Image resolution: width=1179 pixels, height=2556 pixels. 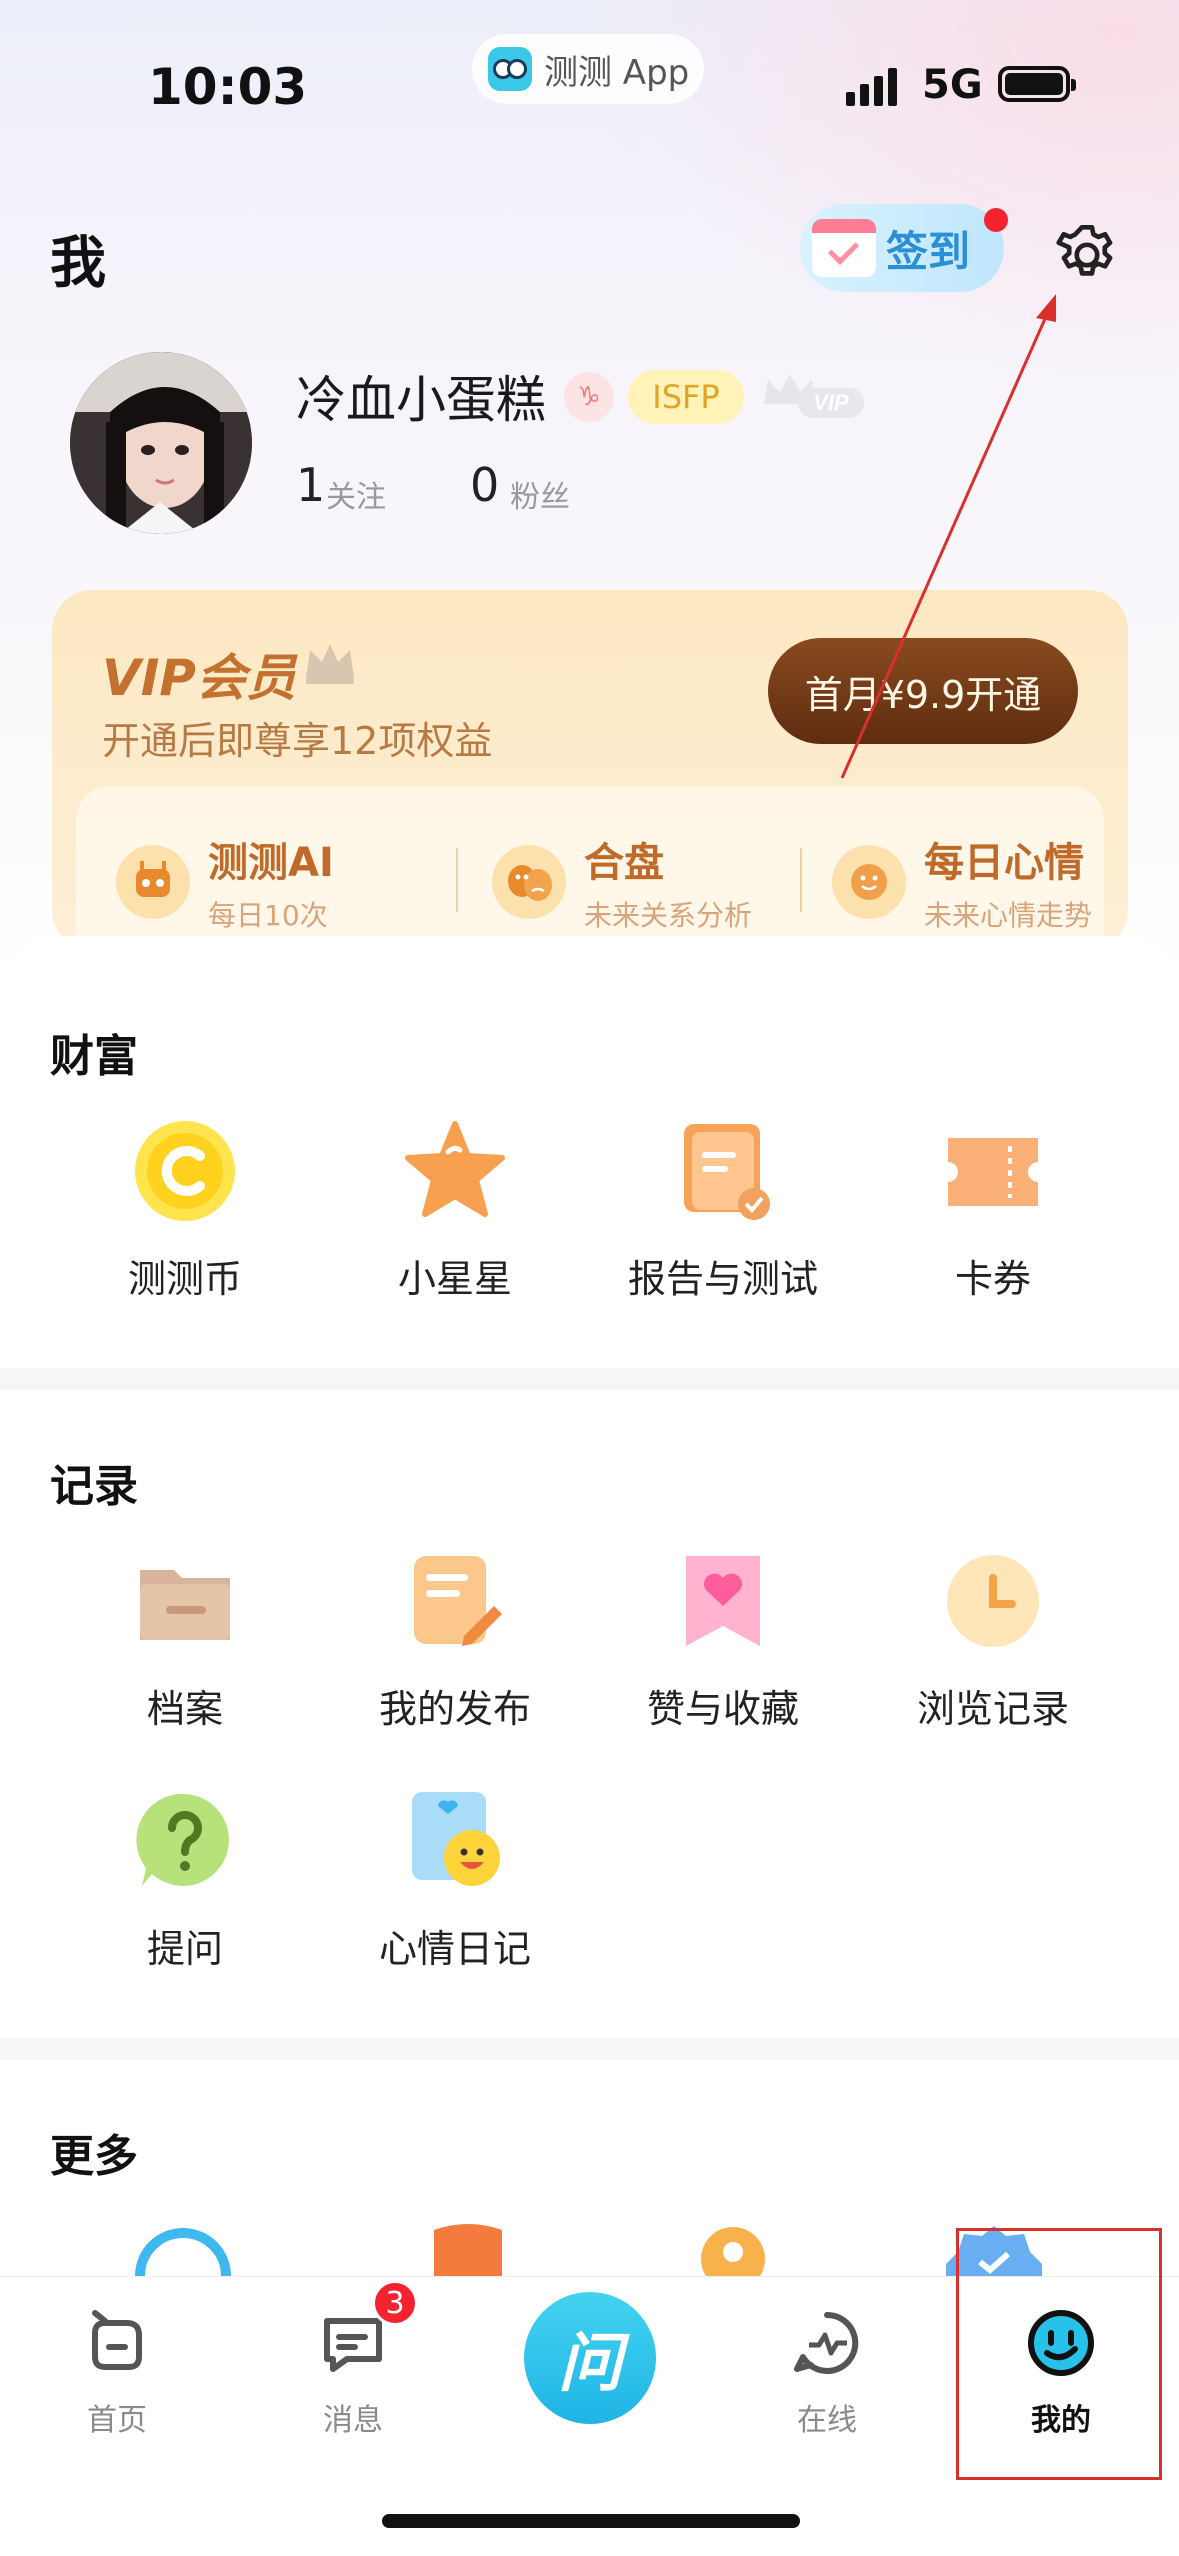 What do you see at coordinates (94, 1486) in the screenshot?
I see `section-title-records: 记录` at bounding box center [94, 1486].